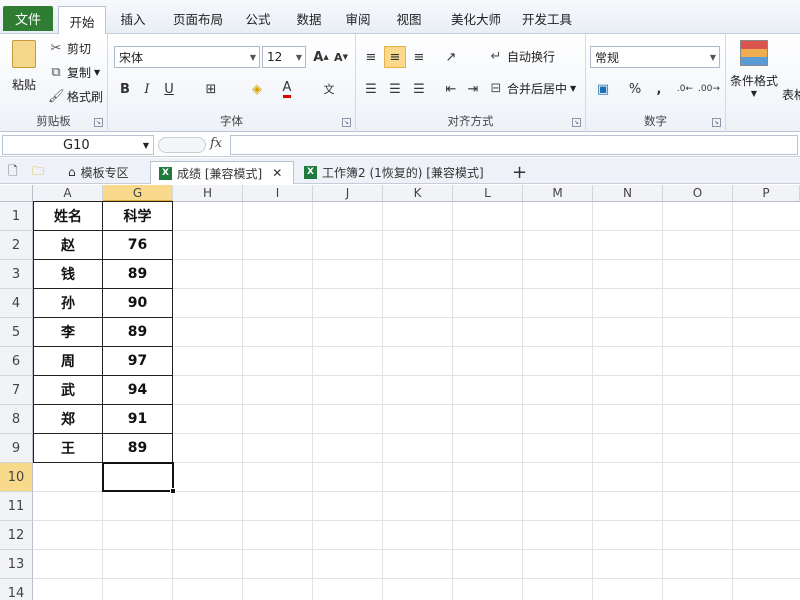 This screenshot has height=600, width=800. Describe the element at coordinates (208, 193) in the screenshot. I see `column-header-h: H` at that location.